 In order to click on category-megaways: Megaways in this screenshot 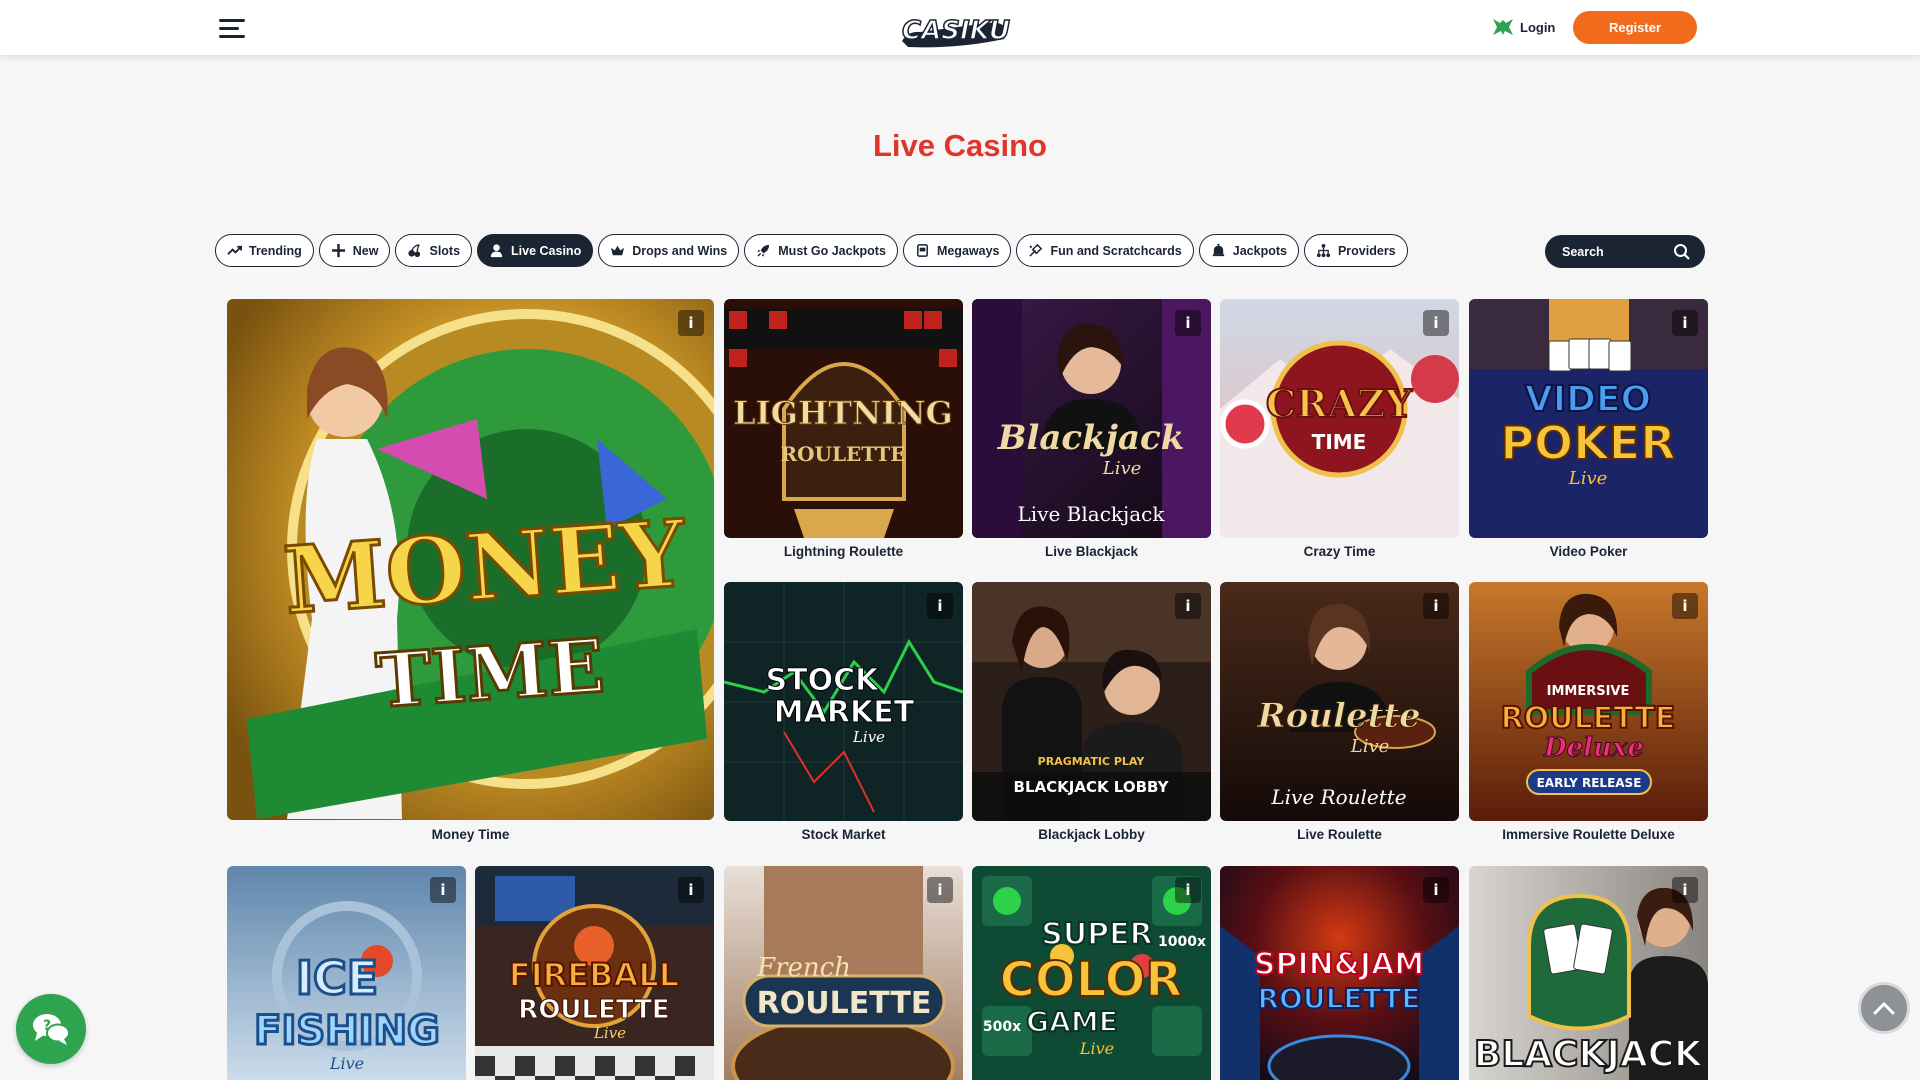, I will do `click(957, 250)`.